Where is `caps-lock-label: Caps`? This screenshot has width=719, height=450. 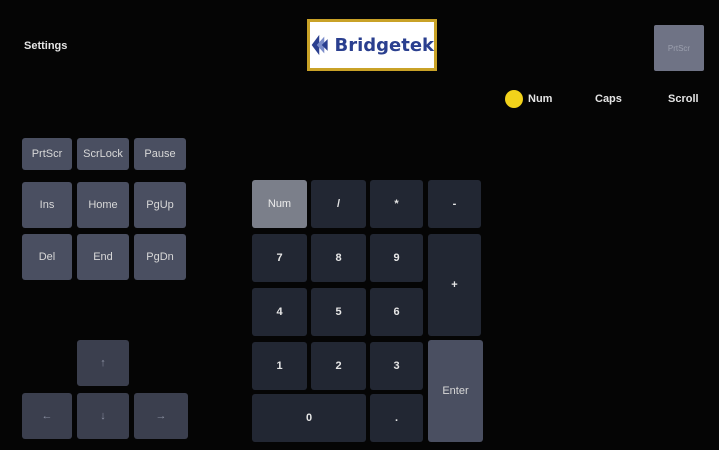
caps-lock-label: Caps is located at coordinates (608, 99).